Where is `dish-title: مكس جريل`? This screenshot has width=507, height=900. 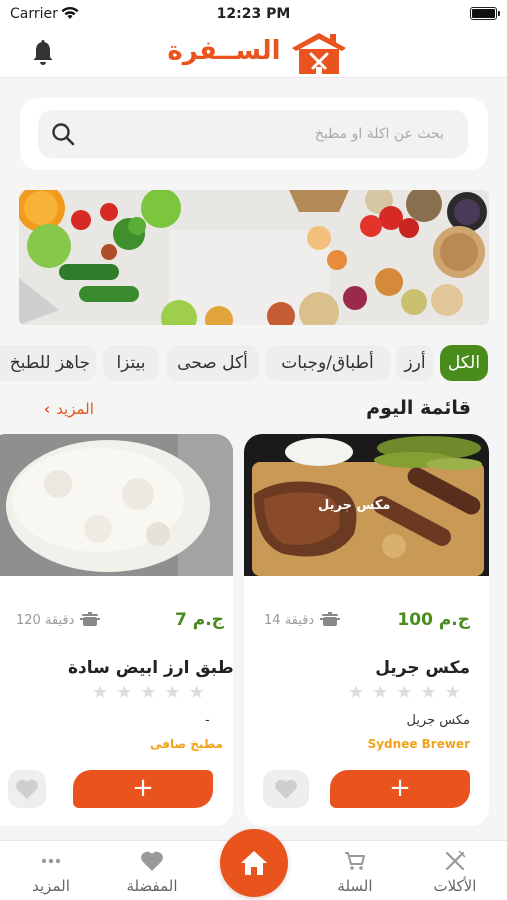
dish-title: مكس جريل is located at coordinates (422, 668).